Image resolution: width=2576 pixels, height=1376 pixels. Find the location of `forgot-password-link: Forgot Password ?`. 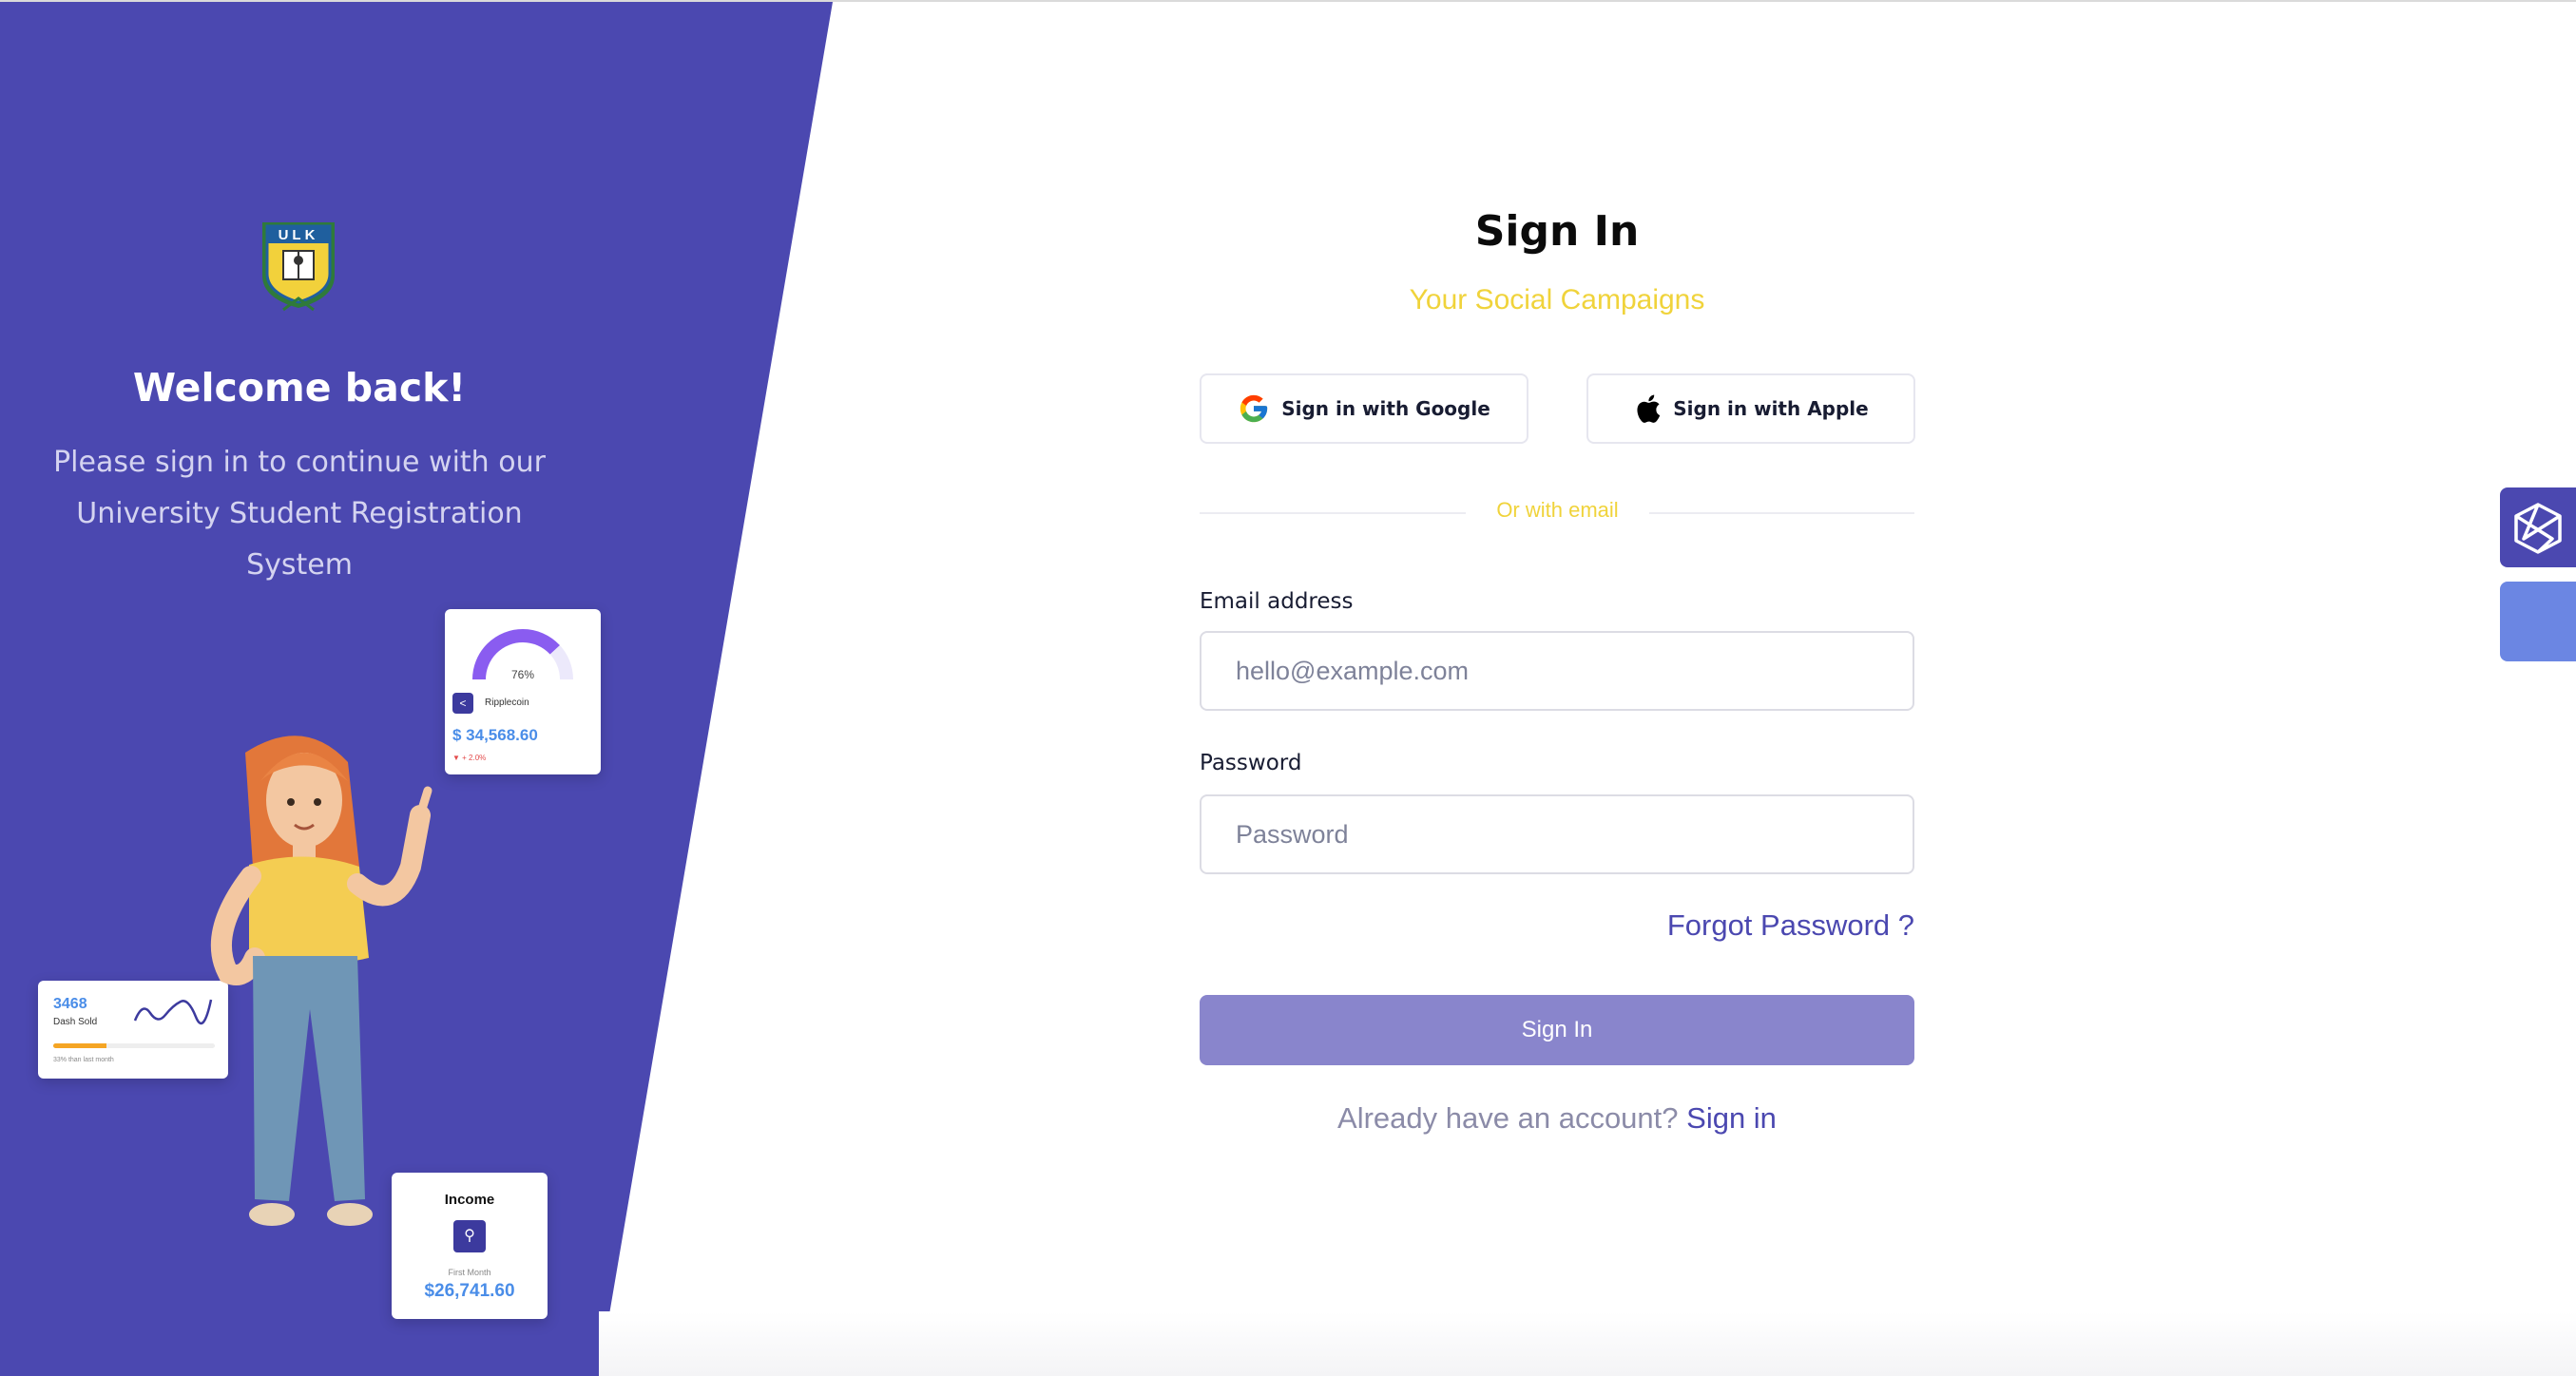

forgot-password-link: Forgot Password ? is located at coordinates (1791, 926).